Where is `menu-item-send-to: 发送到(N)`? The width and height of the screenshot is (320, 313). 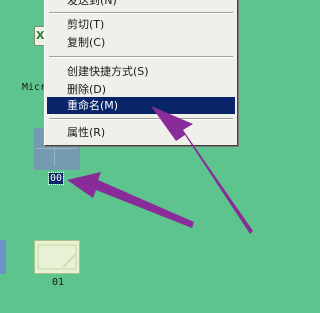
menu-item-send-to: 发送到(N) is located at coordinates (141, 4).